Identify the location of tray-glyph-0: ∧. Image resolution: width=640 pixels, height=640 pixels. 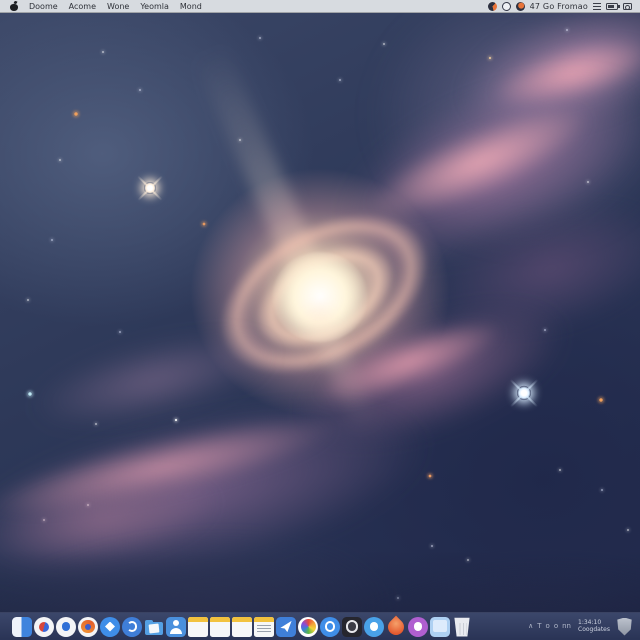
(530, 626).